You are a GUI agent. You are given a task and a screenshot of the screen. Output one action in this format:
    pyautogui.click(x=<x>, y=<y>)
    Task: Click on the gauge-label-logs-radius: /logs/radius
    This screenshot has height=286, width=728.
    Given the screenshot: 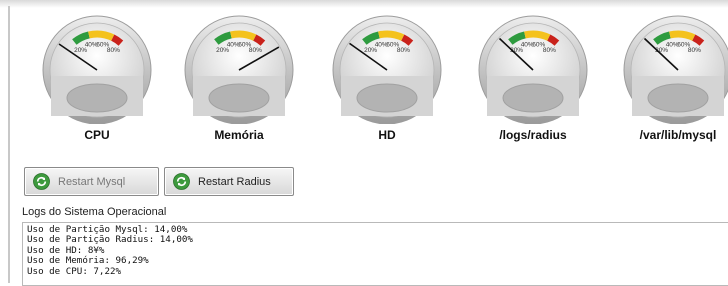 What is the action you would take?
    pyautogui.click(x=533, y=135)
    